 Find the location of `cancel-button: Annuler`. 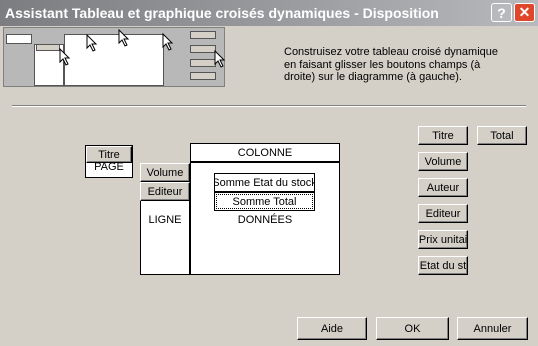

cancel-button: Annuler is located at coordinates (492, 328).